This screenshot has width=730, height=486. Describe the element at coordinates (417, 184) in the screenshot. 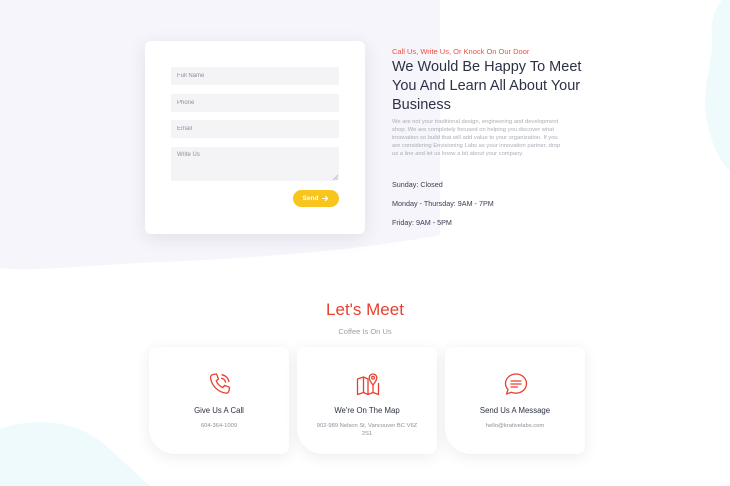

I see `hours-sunday: Sunday: Closed` at that location.